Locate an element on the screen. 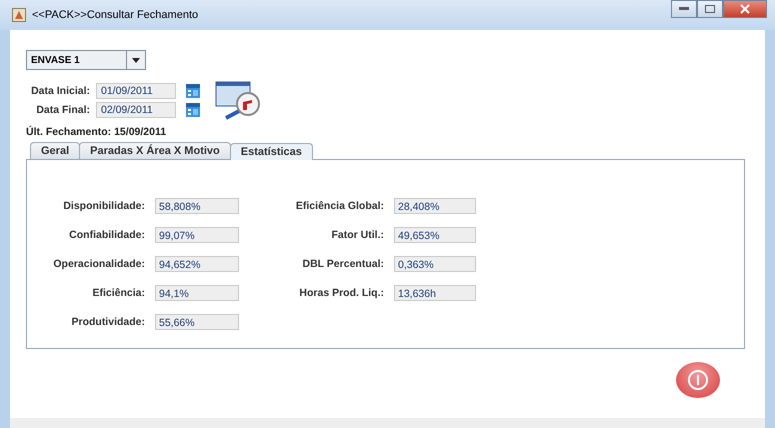 This screenshot has height=428, width=775. tab: Geral is located at coordinates (55, 150).